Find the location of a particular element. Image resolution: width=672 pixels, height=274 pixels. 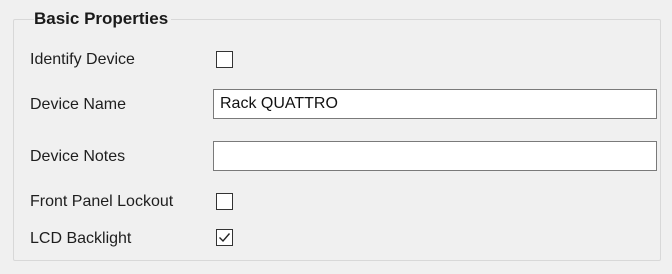

checkmark-icon is located at coordinates (225, 238).